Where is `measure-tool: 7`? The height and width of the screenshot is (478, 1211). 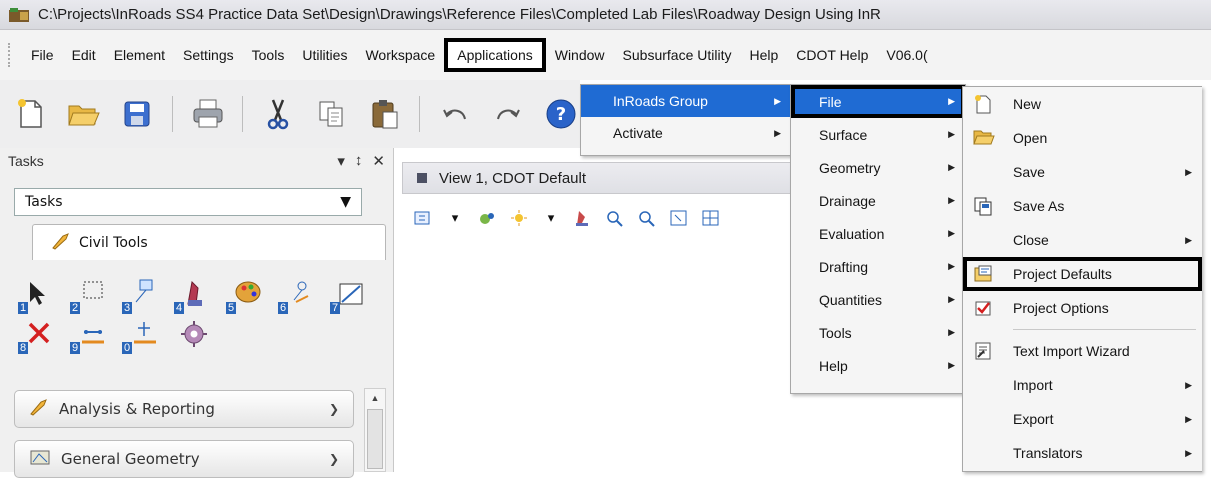
measure-tool: 7 is located at coordinates (350, 296).